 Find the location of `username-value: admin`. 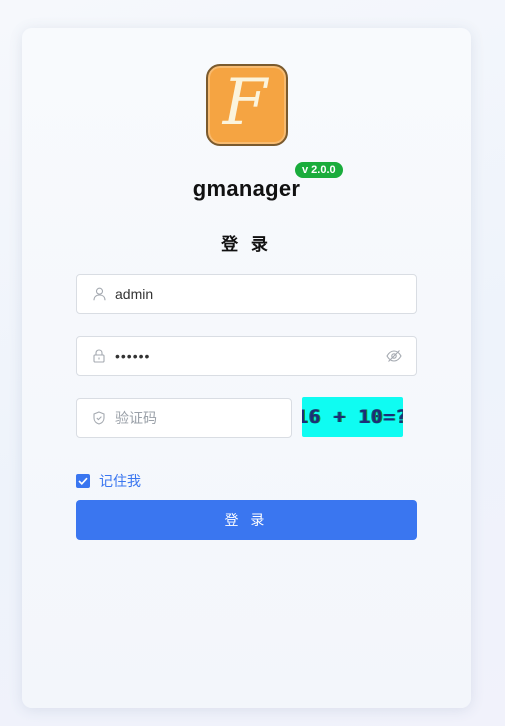

username-value: admin is located at coordinates (134, 294).